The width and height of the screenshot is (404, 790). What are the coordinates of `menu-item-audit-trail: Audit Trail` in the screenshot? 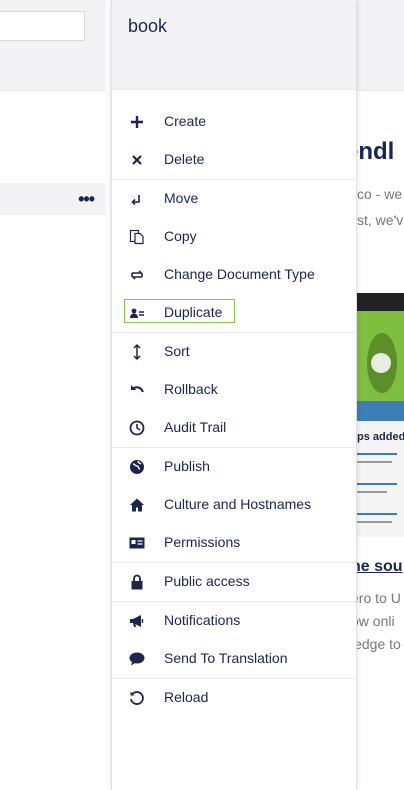 It's located at (234, 428).